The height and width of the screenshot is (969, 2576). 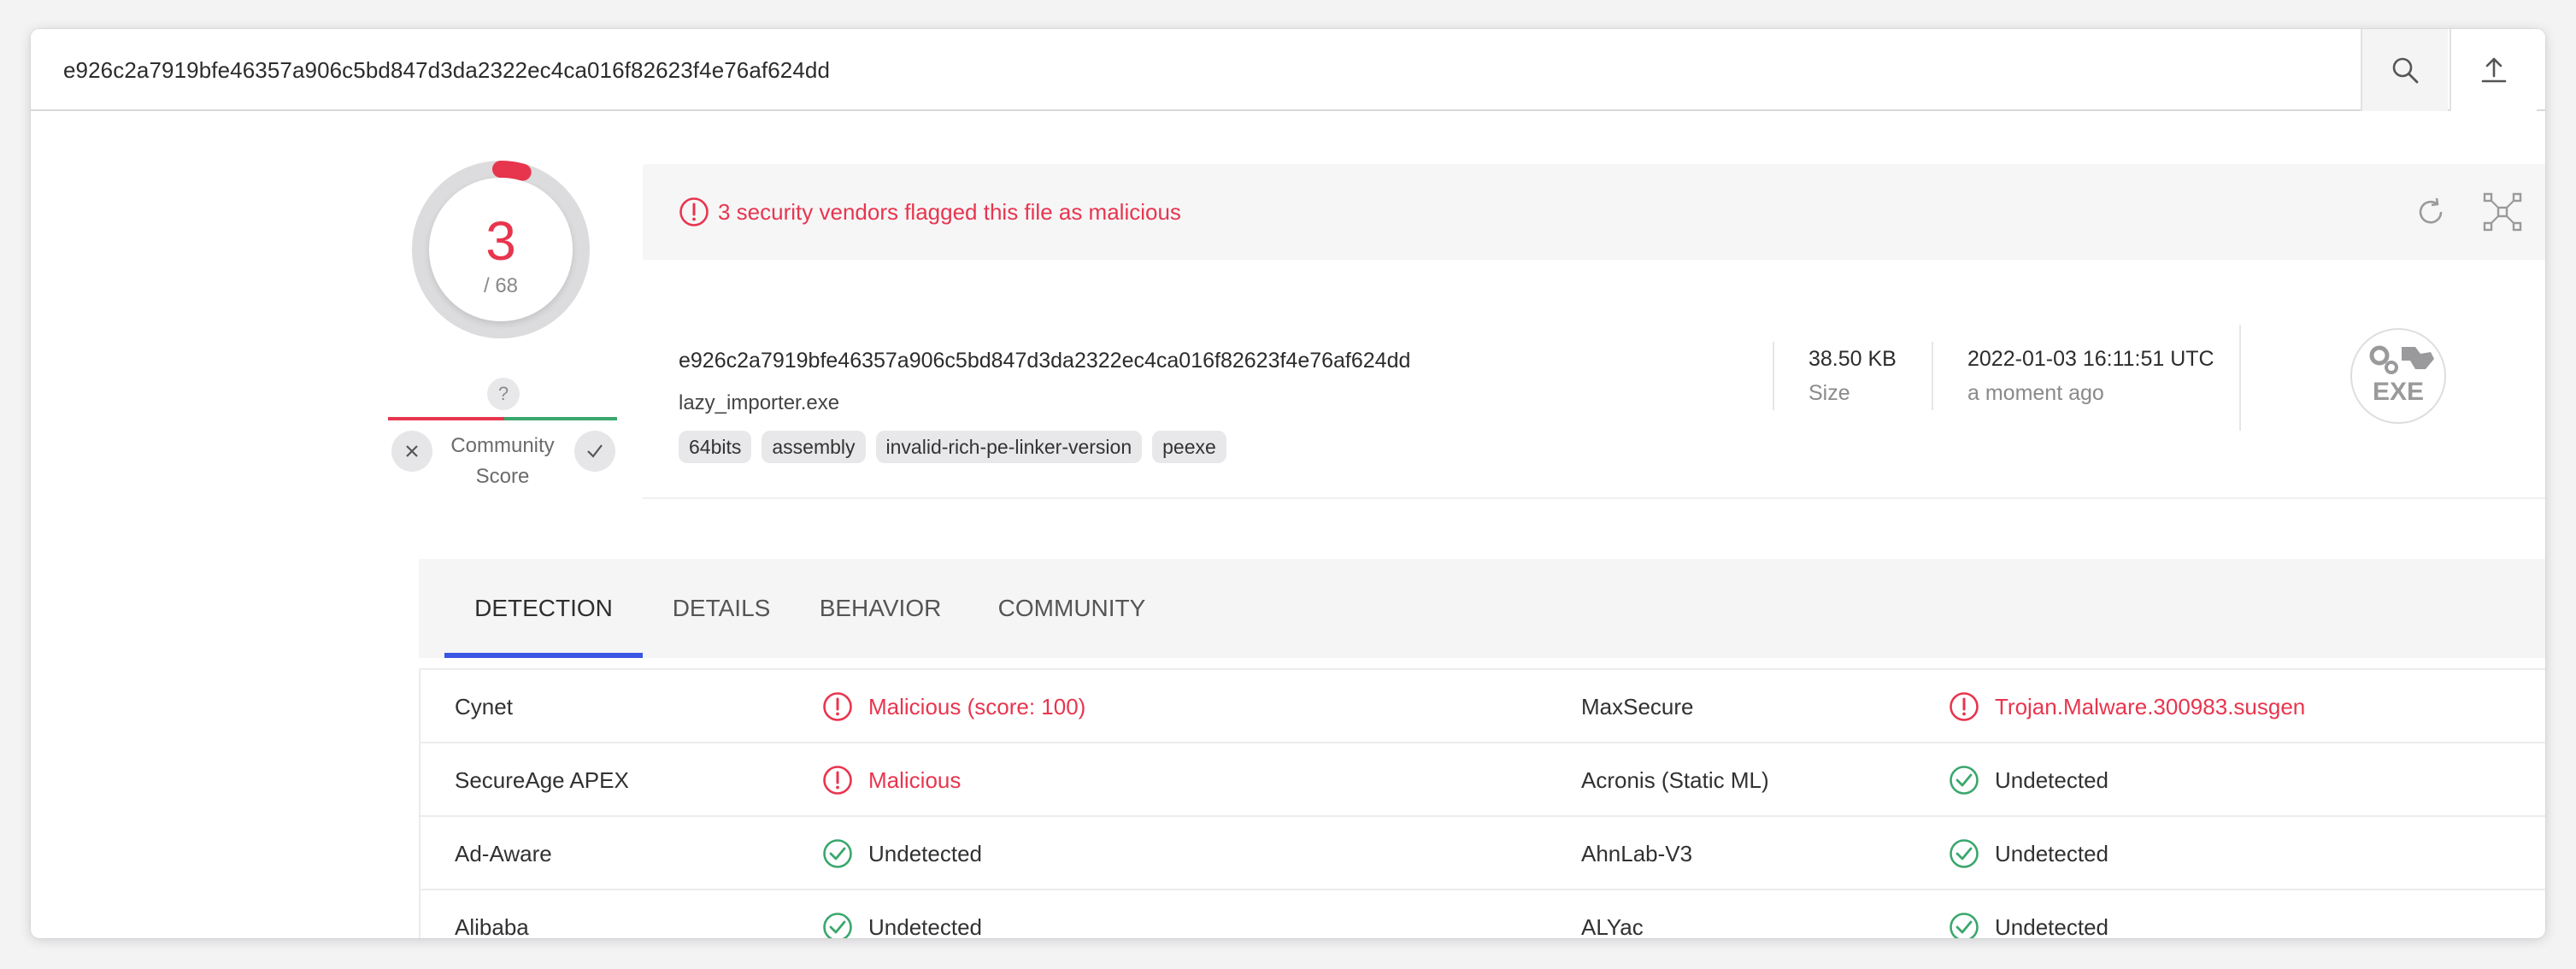 I want to click on engine-name: ALYac, so click(x=1612, y=926).